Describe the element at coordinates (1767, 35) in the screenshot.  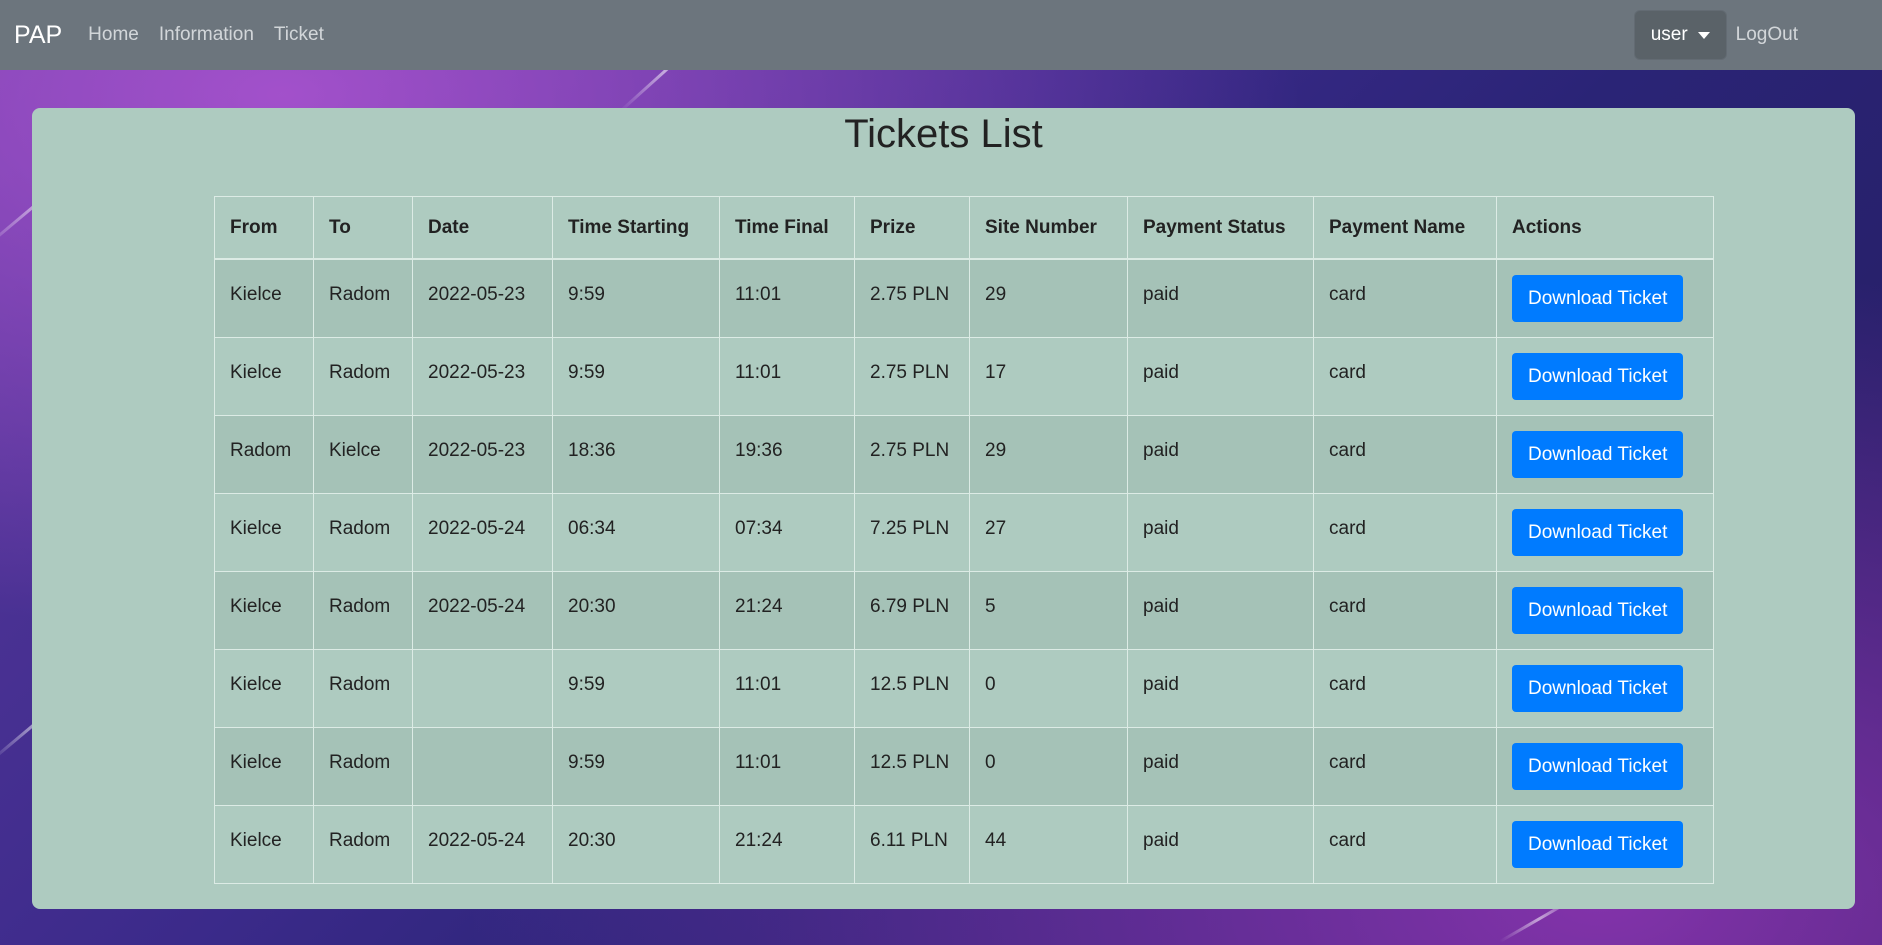
I see `logout-link: LogOut` at that location.